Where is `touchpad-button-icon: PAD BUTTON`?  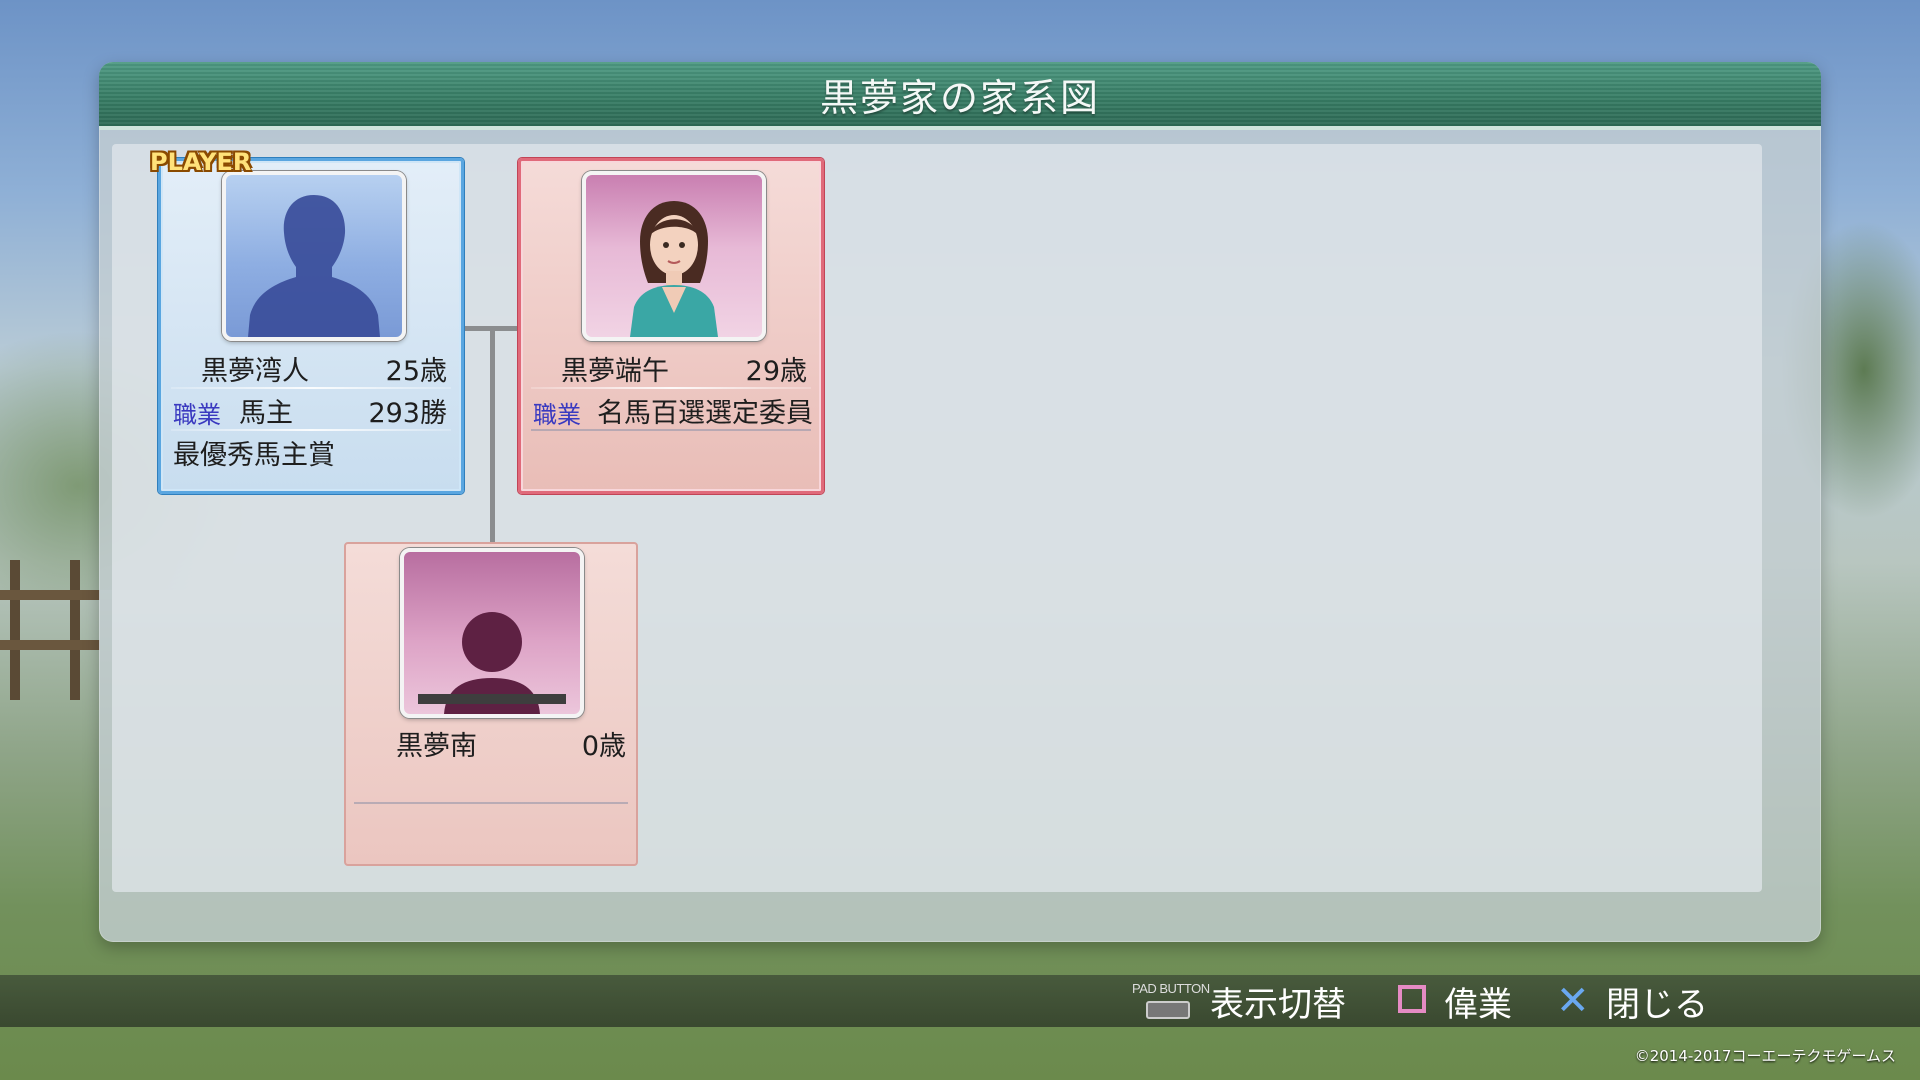
touchpad-button-icon: PAD BUTTON is located at coordinates (1171, 1001).